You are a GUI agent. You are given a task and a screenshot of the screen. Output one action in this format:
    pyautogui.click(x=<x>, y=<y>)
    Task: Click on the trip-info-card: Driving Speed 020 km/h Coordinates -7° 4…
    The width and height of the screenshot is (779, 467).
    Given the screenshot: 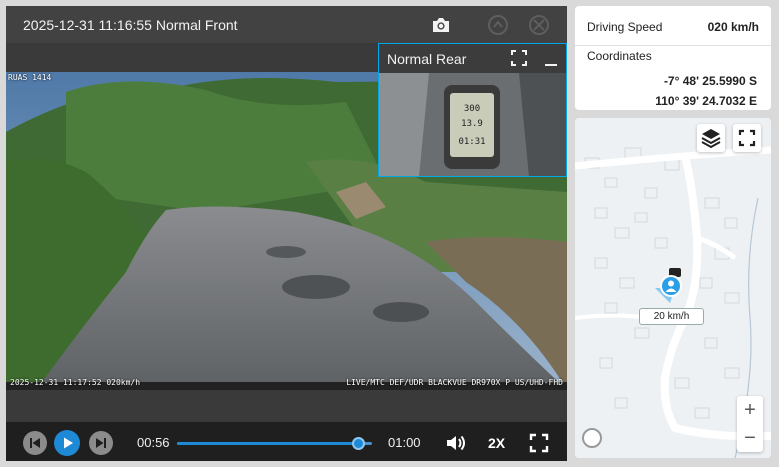 What is the action you would take?
    pyautogui.click(x=673, y=58)
    